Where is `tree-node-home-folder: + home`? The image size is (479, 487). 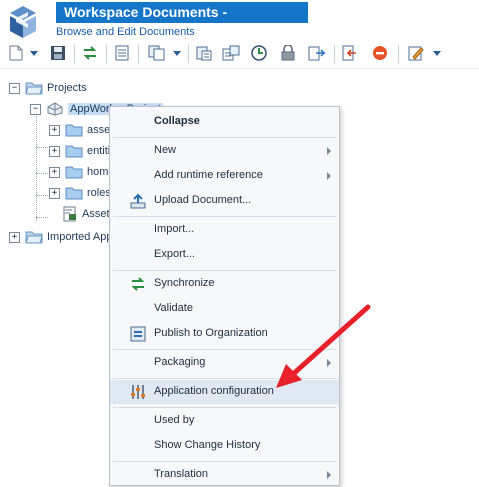 tree-node-home-folder: + home is located at coordinates (82, 172).